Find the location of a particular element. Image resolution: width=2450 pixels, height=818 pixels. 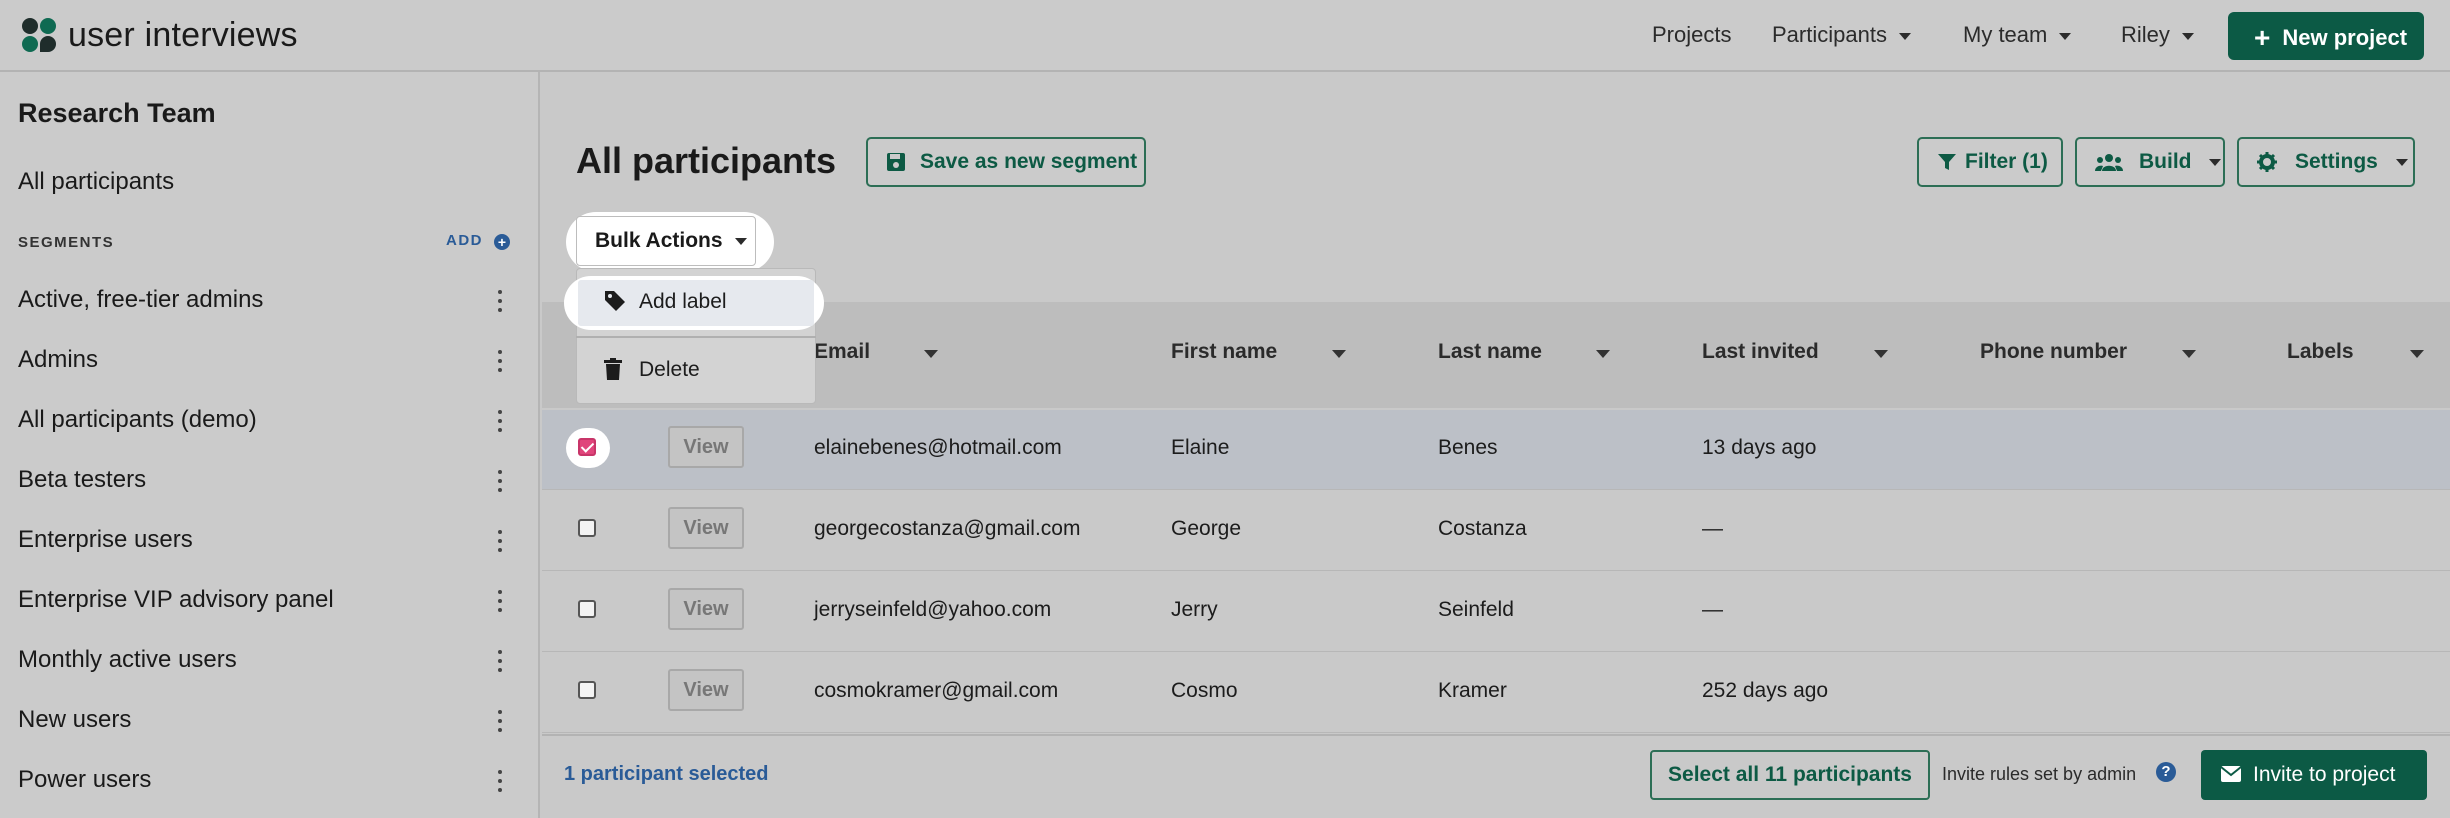

nav-my-team-label: My team is located at coordinates (2005, 34).